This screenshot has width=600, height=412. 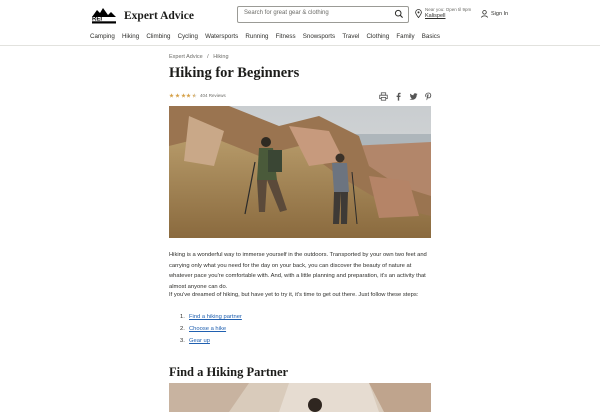 What do you see at coordinates (182, 329) in the screenshot?
I see `step-number: 2.` at bounding box center [182, 329].